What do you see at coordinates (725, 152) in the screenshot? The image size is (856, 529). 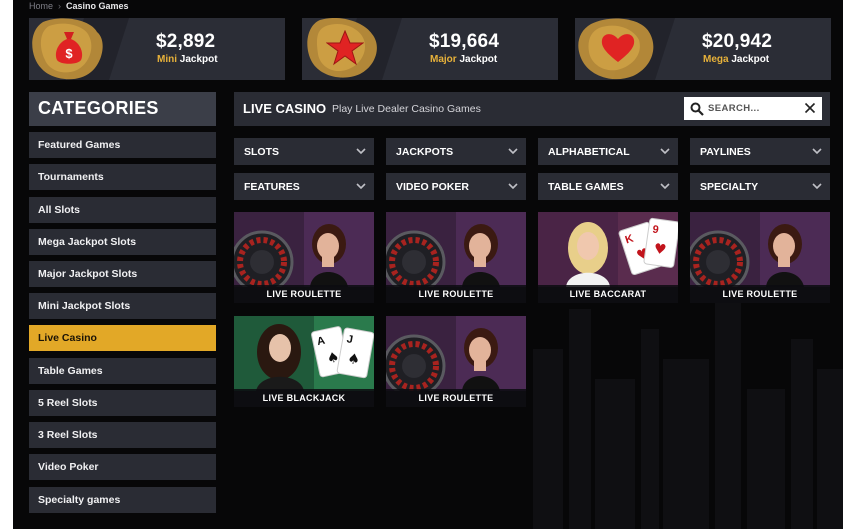 I see `filter-label: PAYLINES` at bounding box center [725, 152].